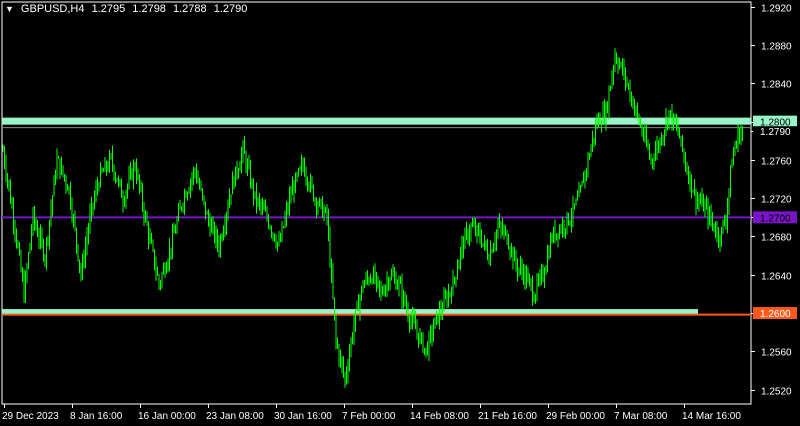 The image size is (800, 426). What do you see at coordinates (190, 9) in the screenshot?
I see `low-price: 1.2788` at bounding box center [190, 9].